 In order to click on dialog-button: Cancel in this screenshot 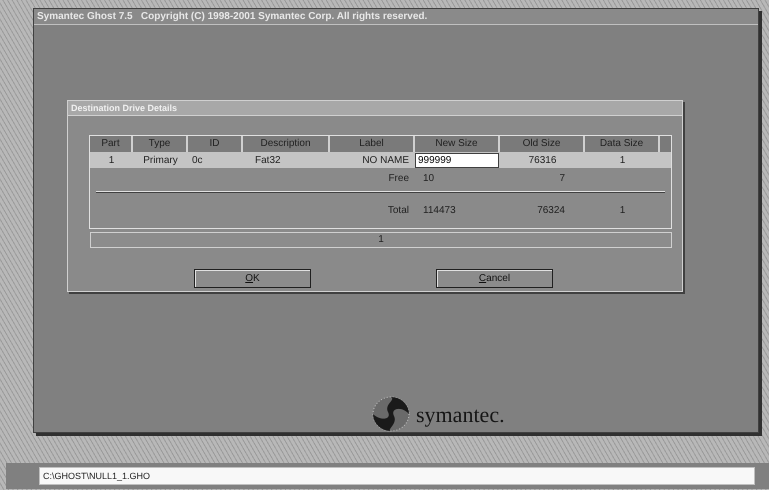, I will do `click(494, 278)`.